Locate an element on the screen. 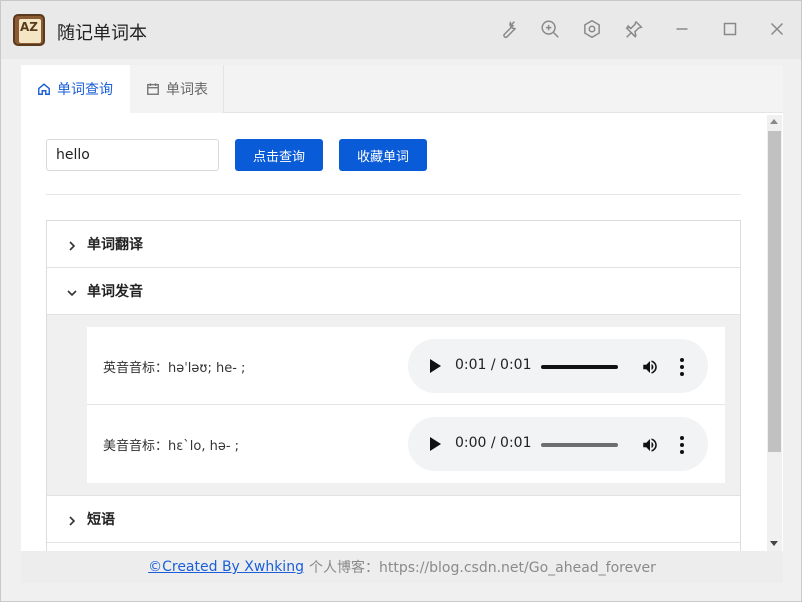  app-logo-icon: AZ is located at coordinates (29, 30).